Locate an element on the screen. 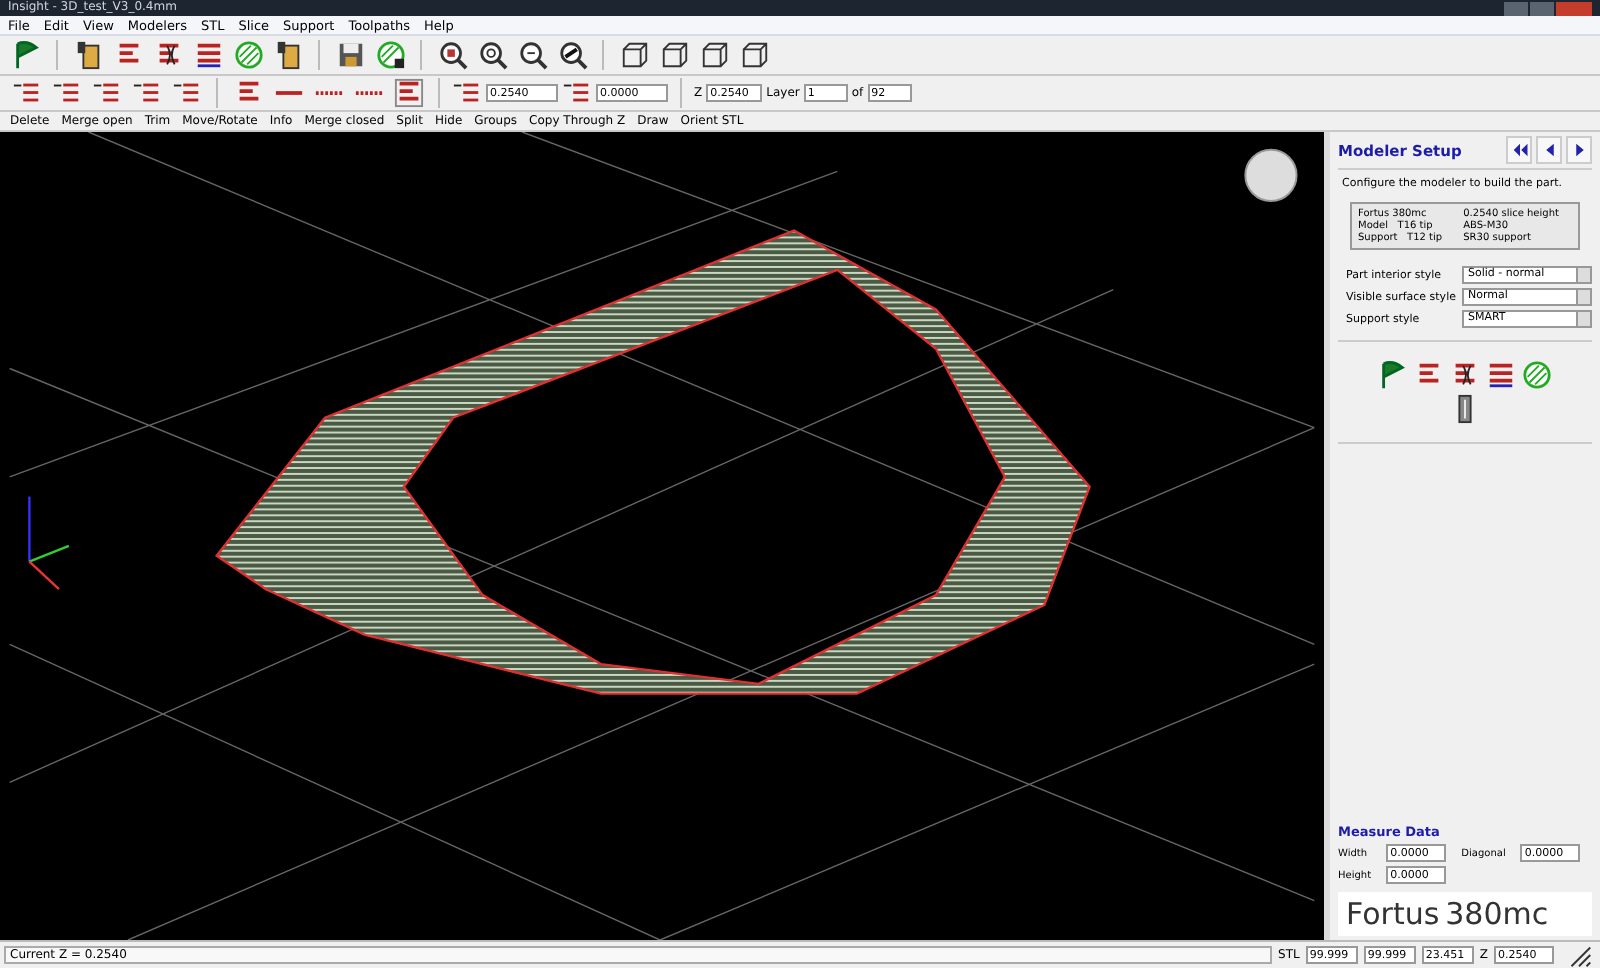 The width and height of the screenshot is (1600, 968). brand-name: Fortus is located at coordinates (1393, 914).